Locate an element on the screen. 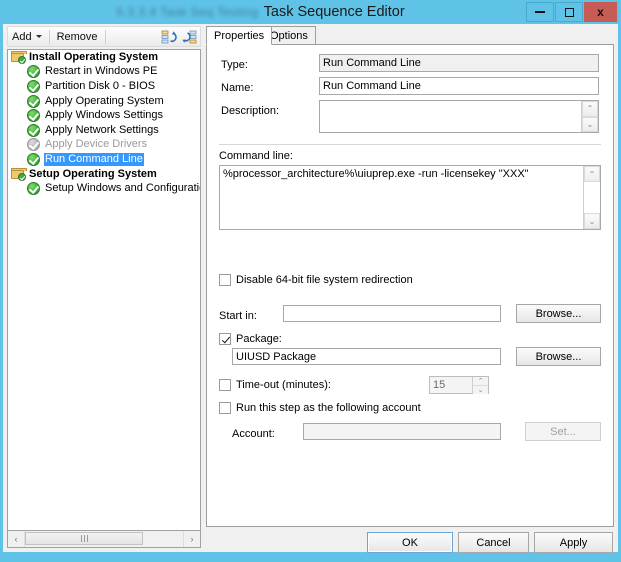 This screenshot has height=562, width=621. timeout-stepper: 15 ⌃ ⌄ is located at coordinates (459, 385).